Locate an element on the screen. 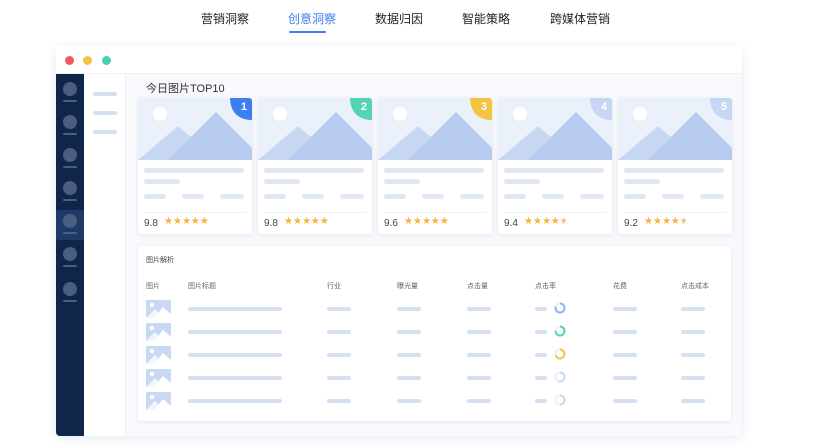  rank-number: 3 is located at coordinates (483, 107).